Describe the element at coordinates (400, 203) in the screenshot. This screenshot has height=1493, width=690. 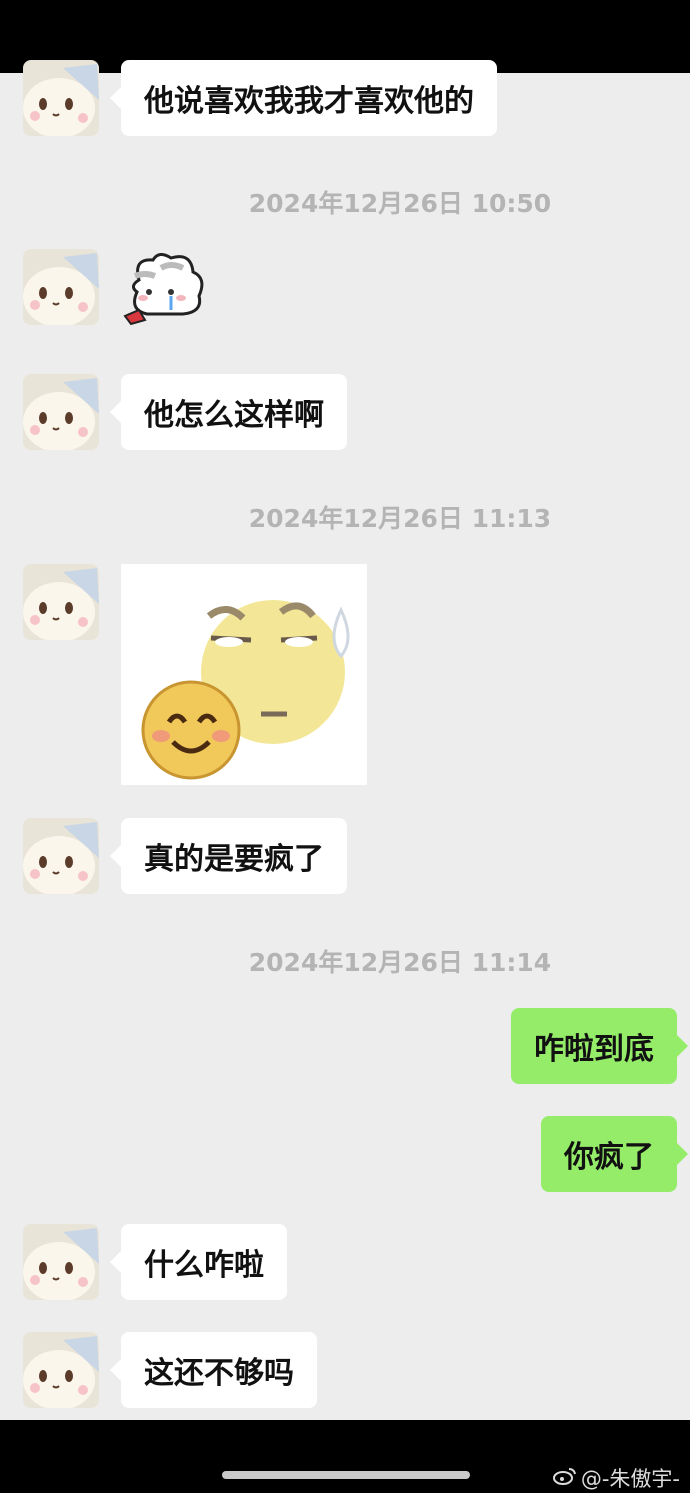
I see `timestamp: 2024年12月26日 10:50` at that location.